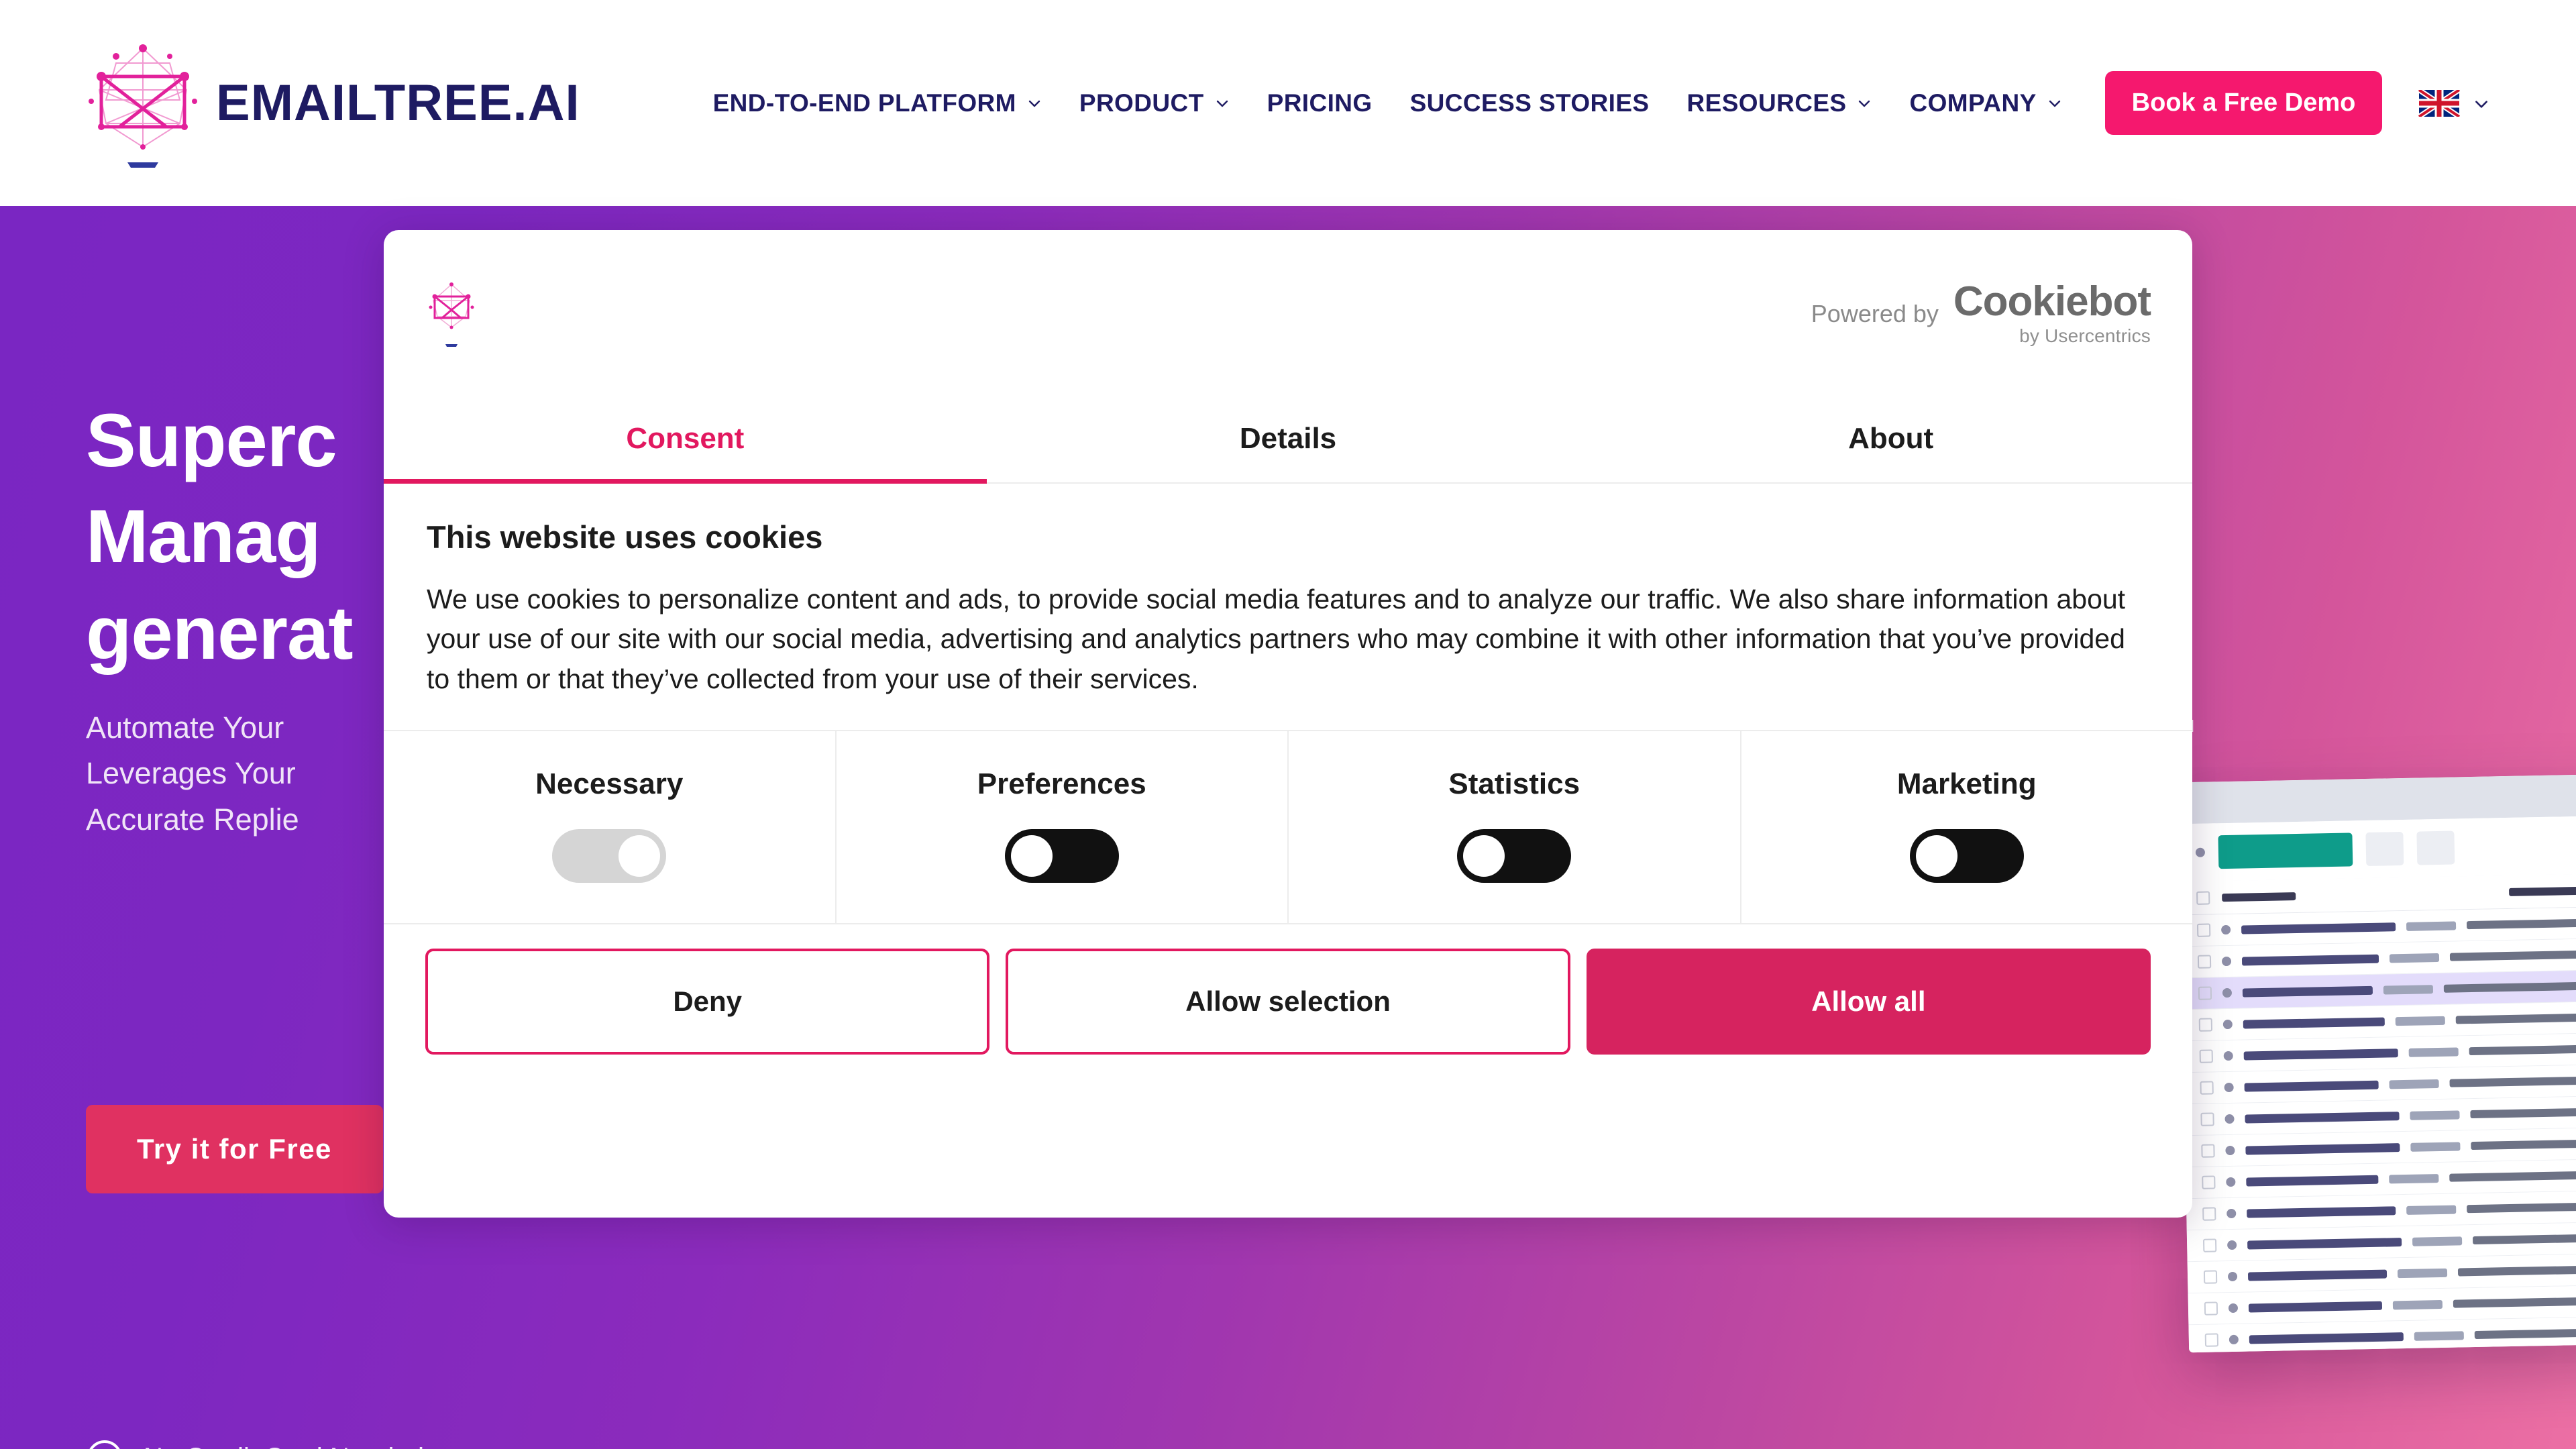 This screenshot has height=1449, width=2576. What do you see at coordinates (398, 102) in the screenshot?
I see `brand-name: EMAILTREE.AI` at bounding box center [398, 102].